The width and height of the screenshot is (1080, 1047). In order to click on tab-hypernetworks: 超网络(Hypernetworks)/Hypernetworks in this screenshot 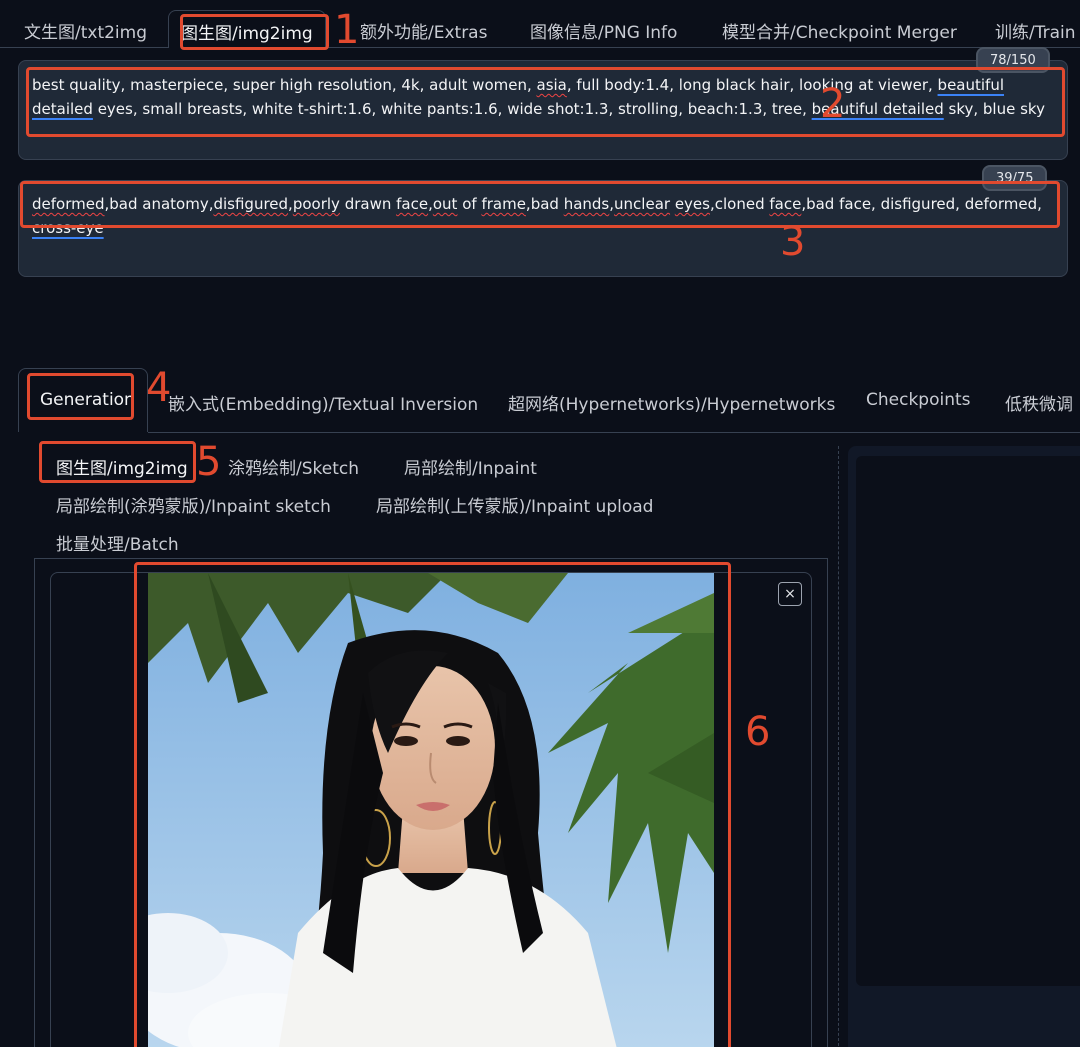, I will do `click(671, 402)`.